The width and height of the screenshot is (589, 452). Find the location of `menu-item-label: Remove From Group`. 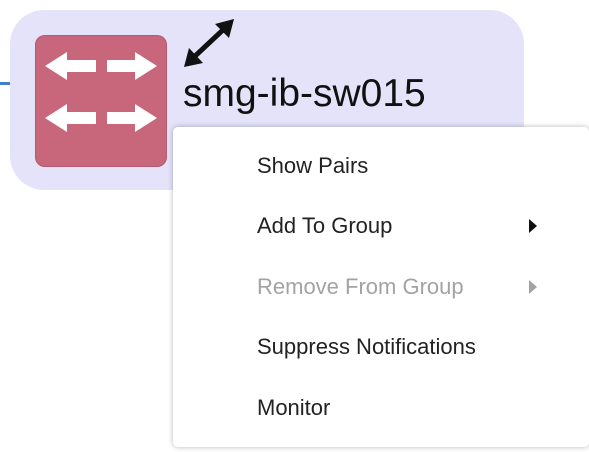

menu-item-label: Remove From Group is located at coordinates (360, 286).